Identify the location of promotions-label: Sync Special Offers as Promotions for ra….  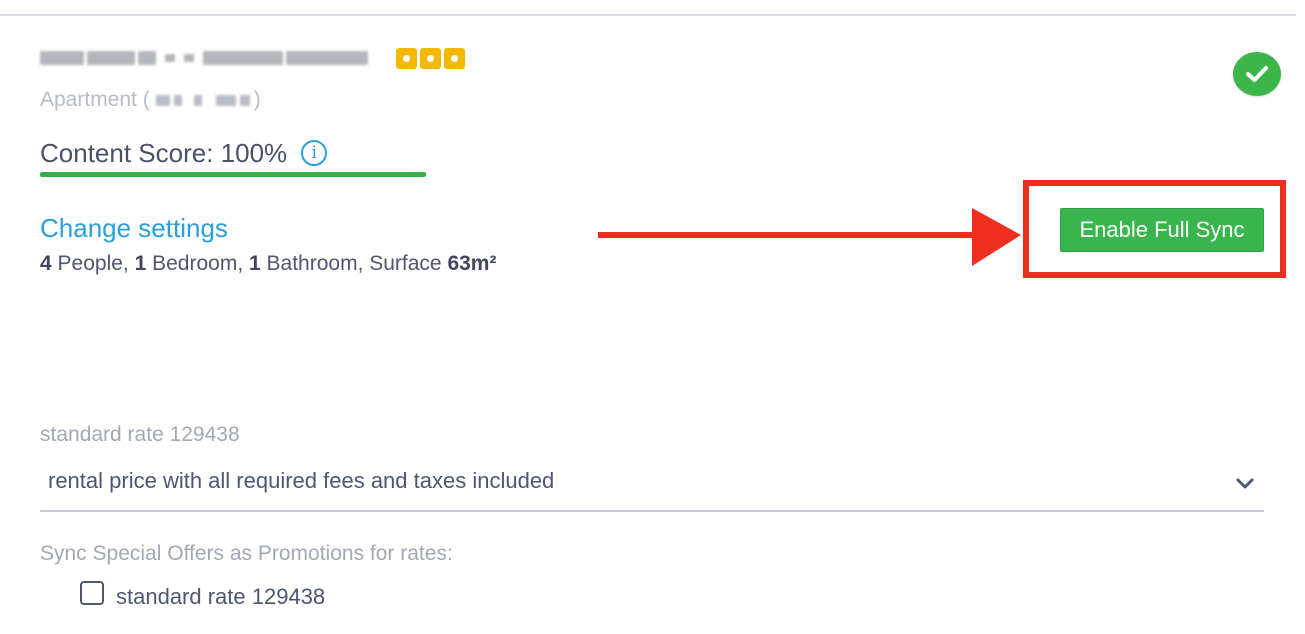
(246, 553).